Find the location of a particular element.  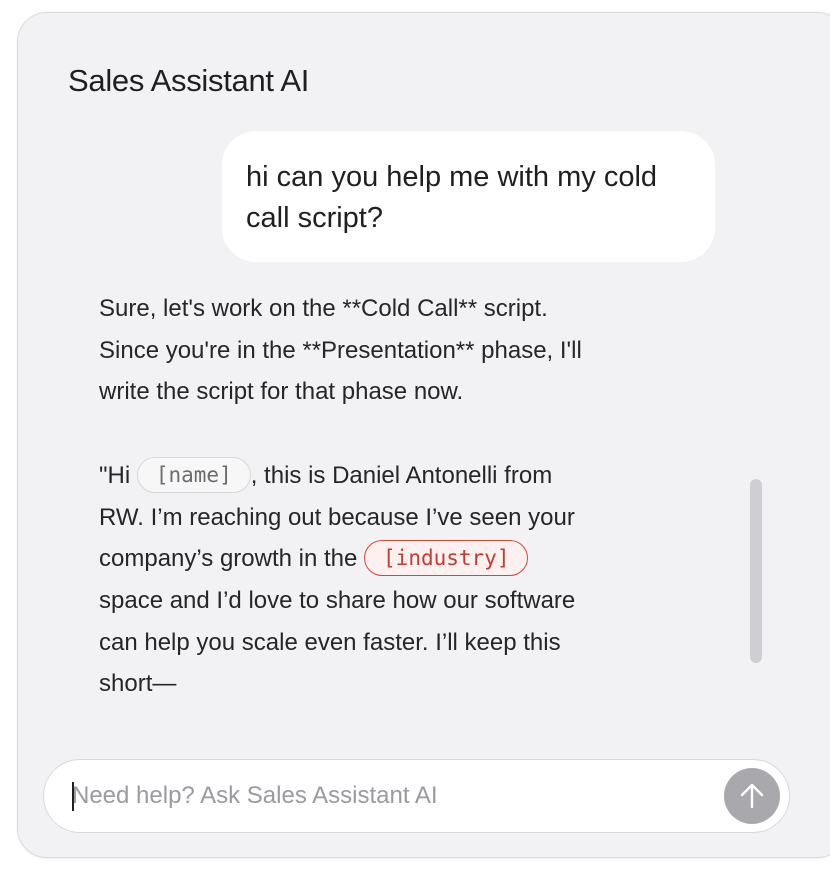

send-button is located at coordinates (752, 796).